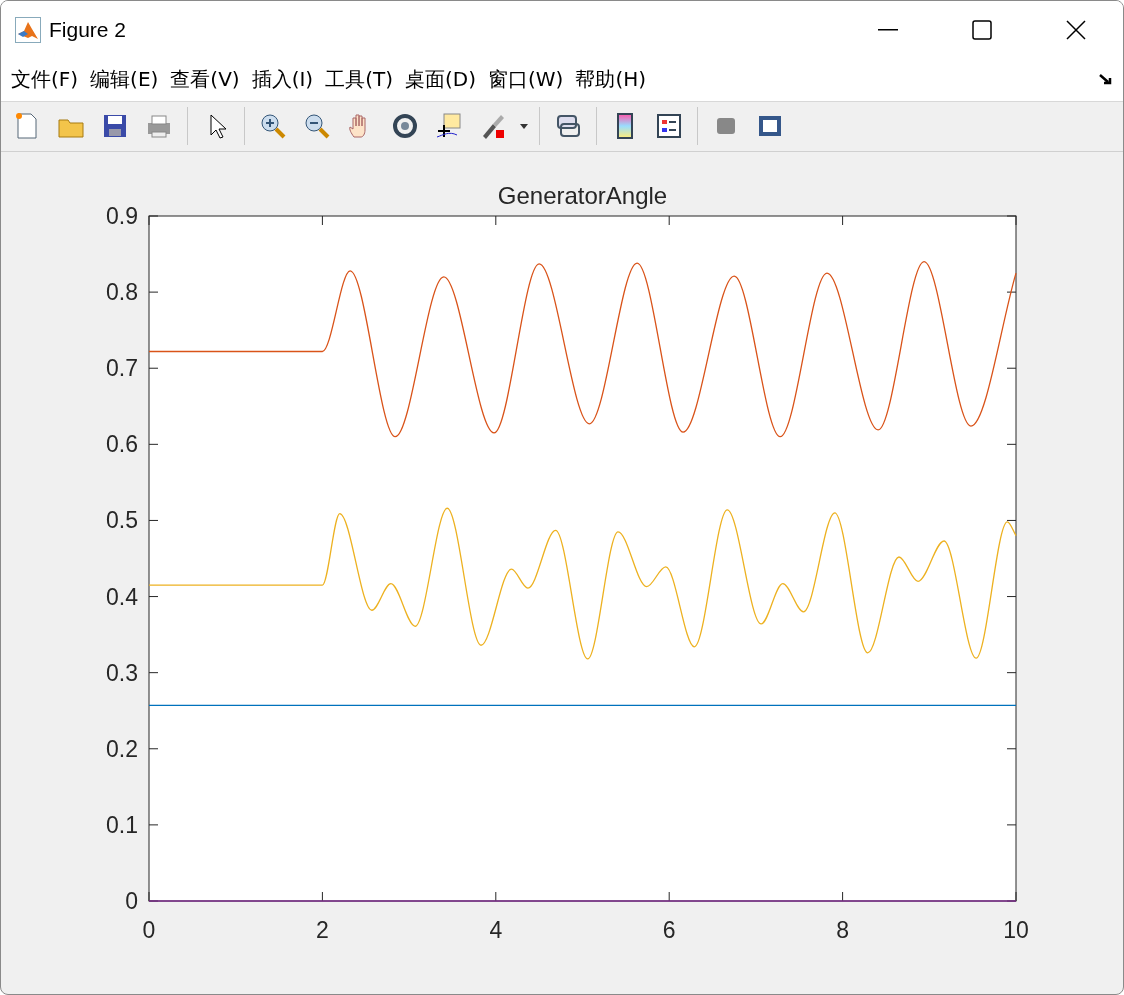 The width and height of the screenshot is (1124, 995). What do you see at coordinates (122, 672) in the screenshot?
I see `y-tick-label: 0.3` at bounding box center [122, 672].